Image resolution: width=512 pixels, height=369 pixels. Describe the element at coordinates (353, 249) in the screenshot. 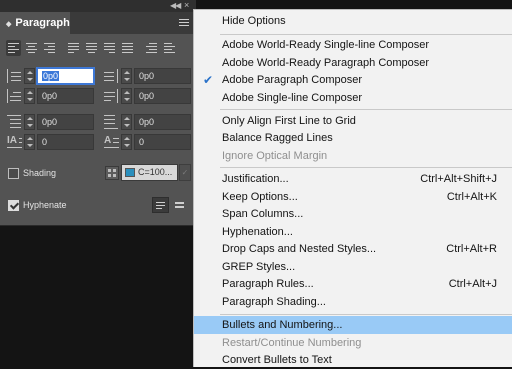

I see `menu-item-drop-caps-nested-styles: Drop Caps and Nested Styles... Ctrl+Alt+R` at that location.